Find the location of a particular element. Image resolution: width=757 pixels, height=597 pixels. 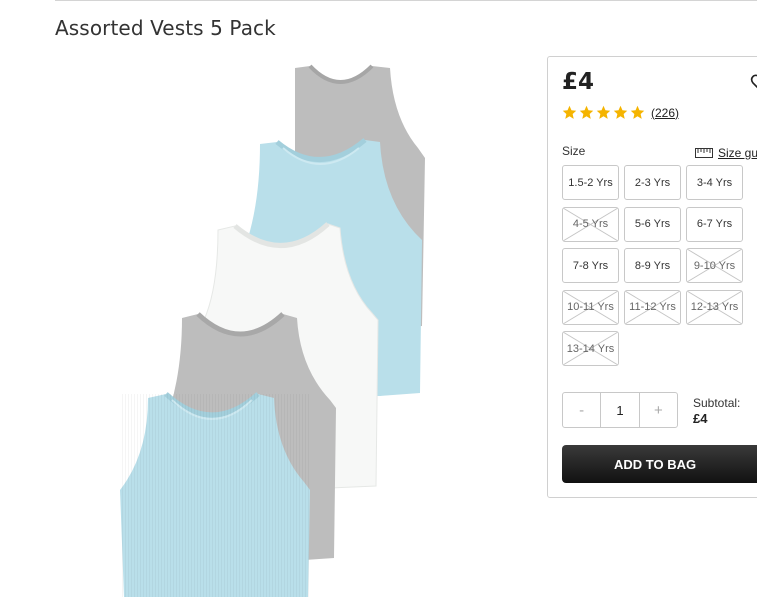

size-option: 3-4 Yrs is located at coordinates (714, 182).